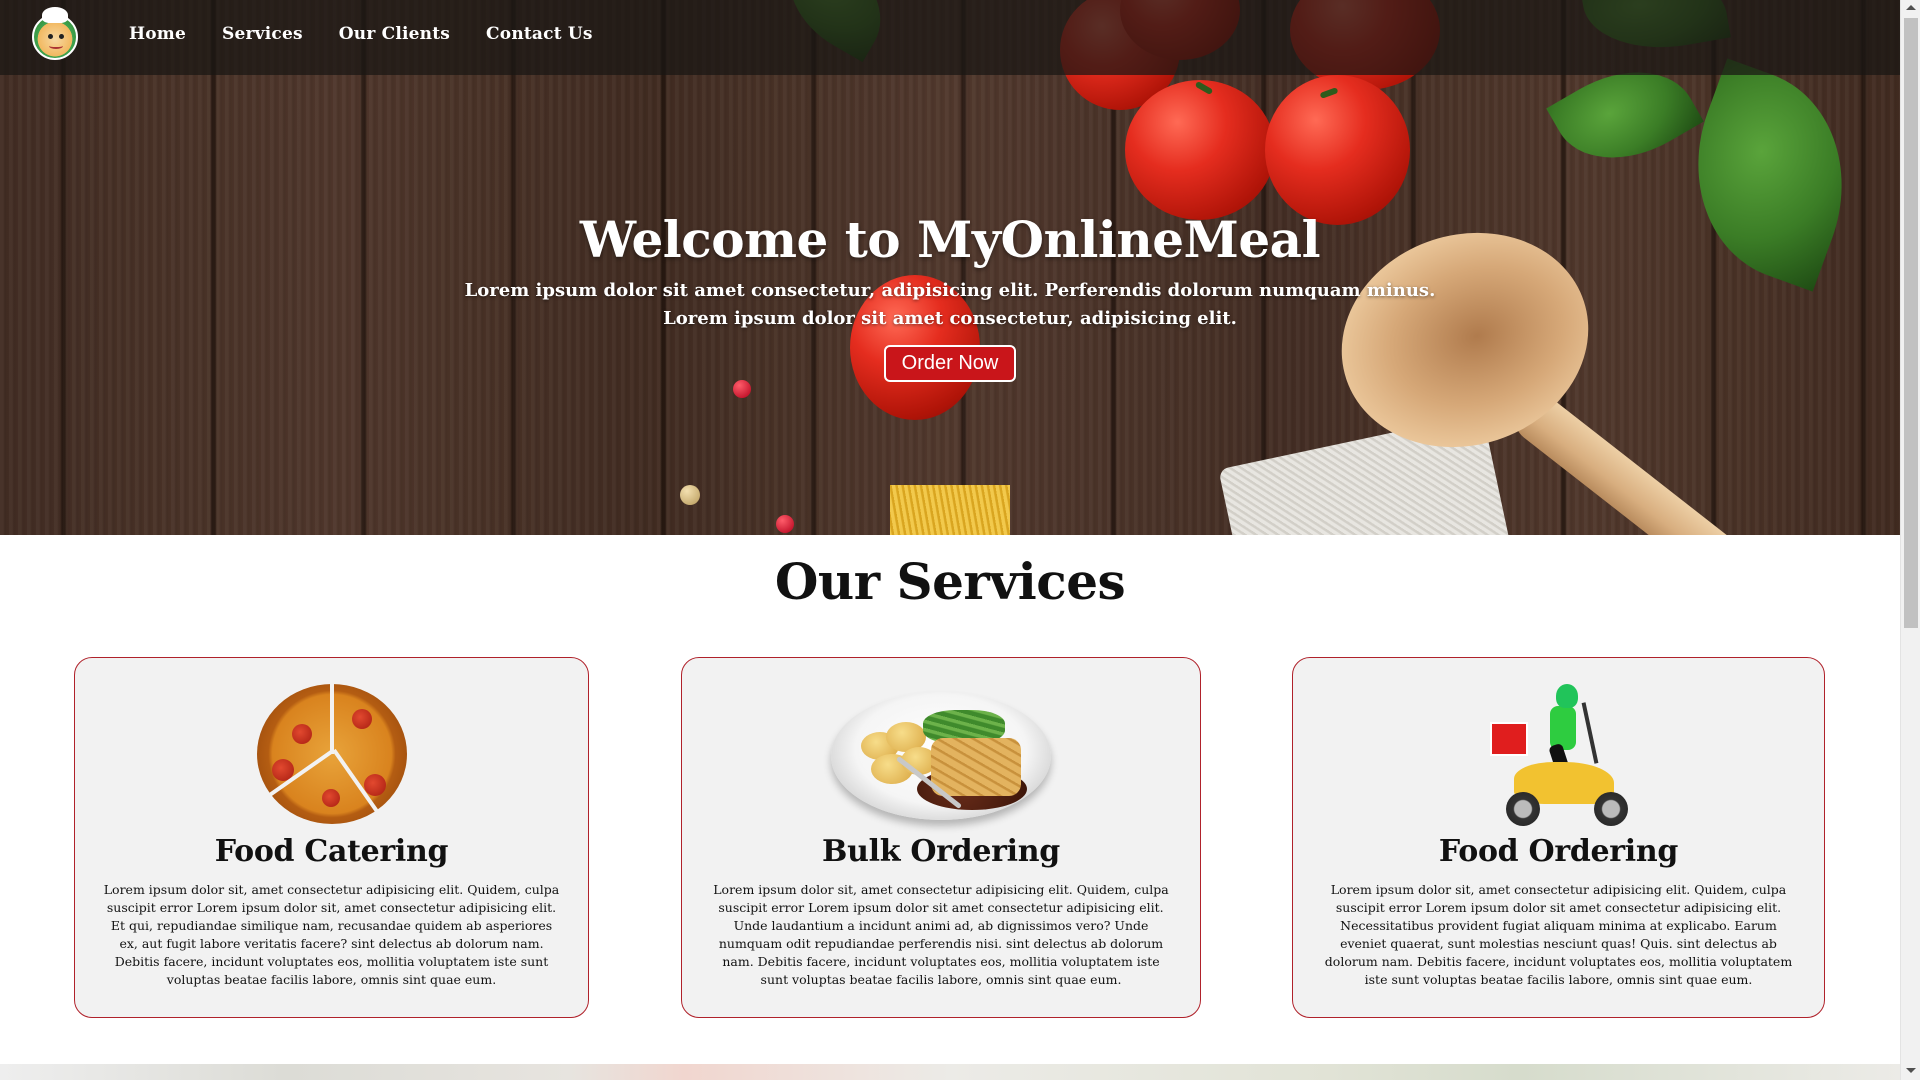 Image resolution: width=1920 pixels, height=1080 pixels. I want to click on chickpea-image, so click(690, 495).